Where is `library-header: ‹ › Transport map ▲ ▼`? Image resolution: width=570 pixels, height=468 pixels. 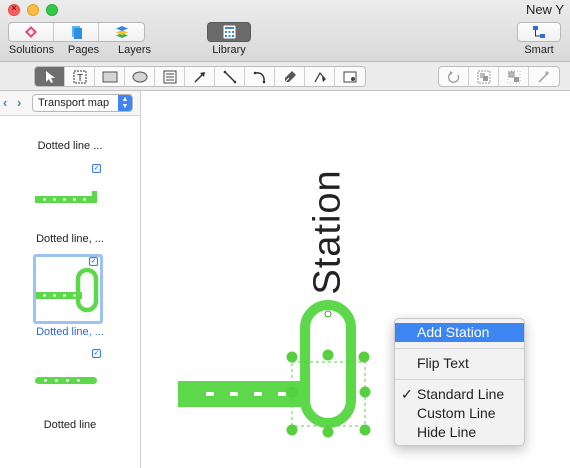 library-header: ‹ › Transport map ▲ ▼ is located at coordinates (70, 103).